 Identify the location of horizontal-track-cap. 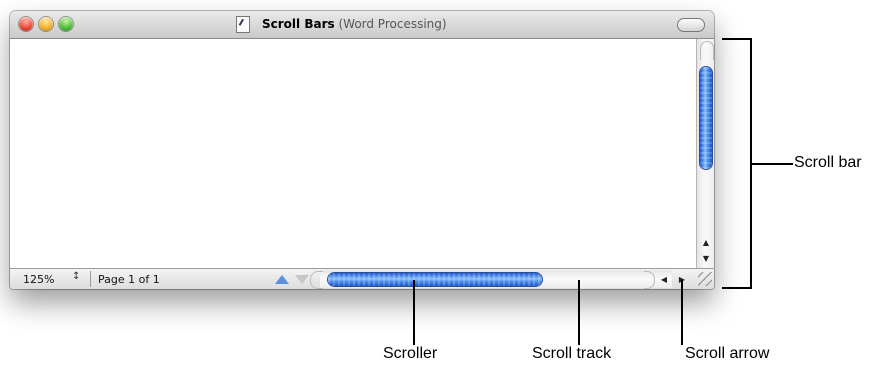
(316, 280).